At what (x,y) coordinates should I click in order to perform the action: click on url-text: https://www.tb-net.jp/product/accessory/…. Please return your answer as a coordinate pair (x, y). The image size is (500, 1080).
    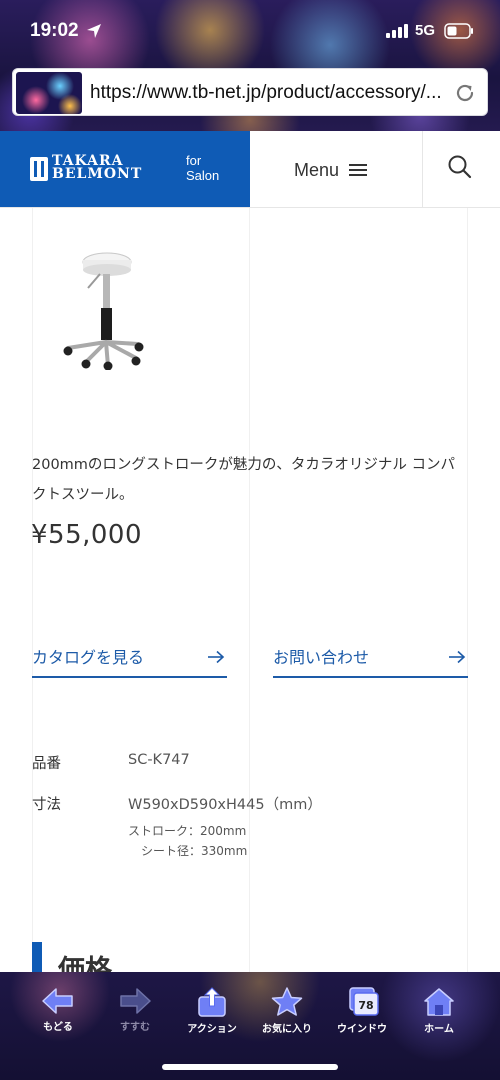
    Looking at the image, I should click on (270, 94).